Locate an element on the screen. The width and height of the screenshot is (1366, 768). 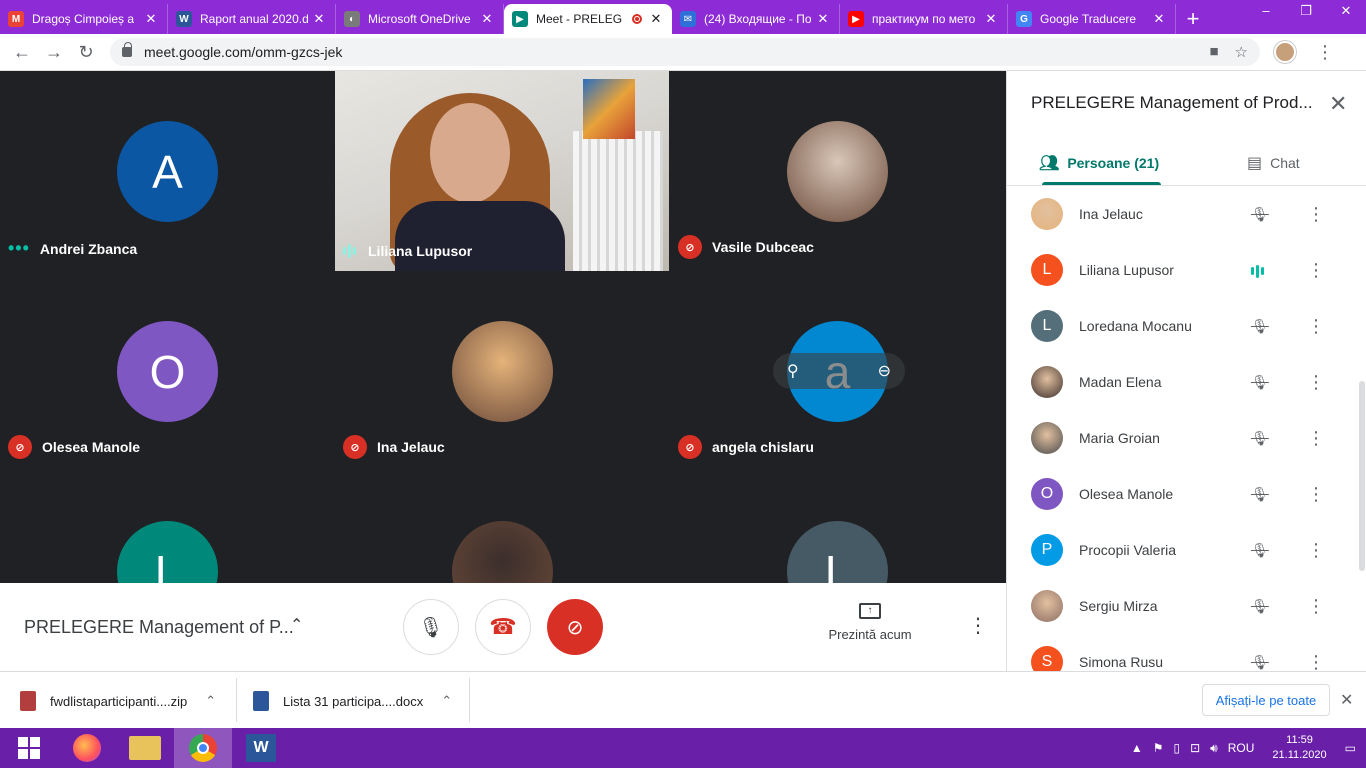
participant-name: Ina Jelauc is located at coordinates (411, 447).